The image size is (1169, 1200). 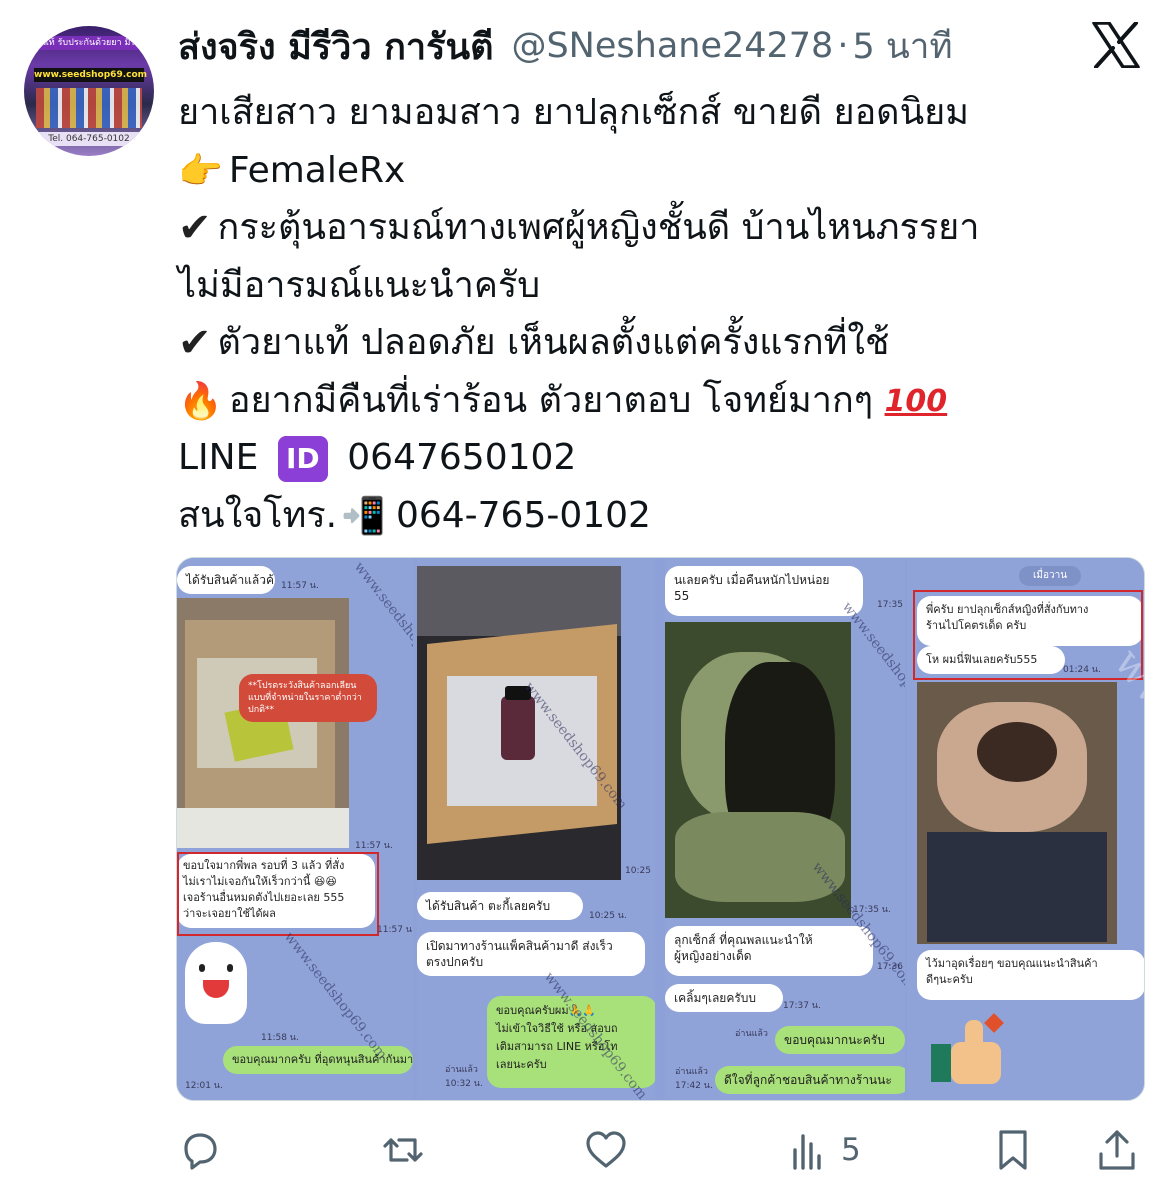 I want to click on tweet-line: LINE ID 0647650102, so click(x=658, y=458).